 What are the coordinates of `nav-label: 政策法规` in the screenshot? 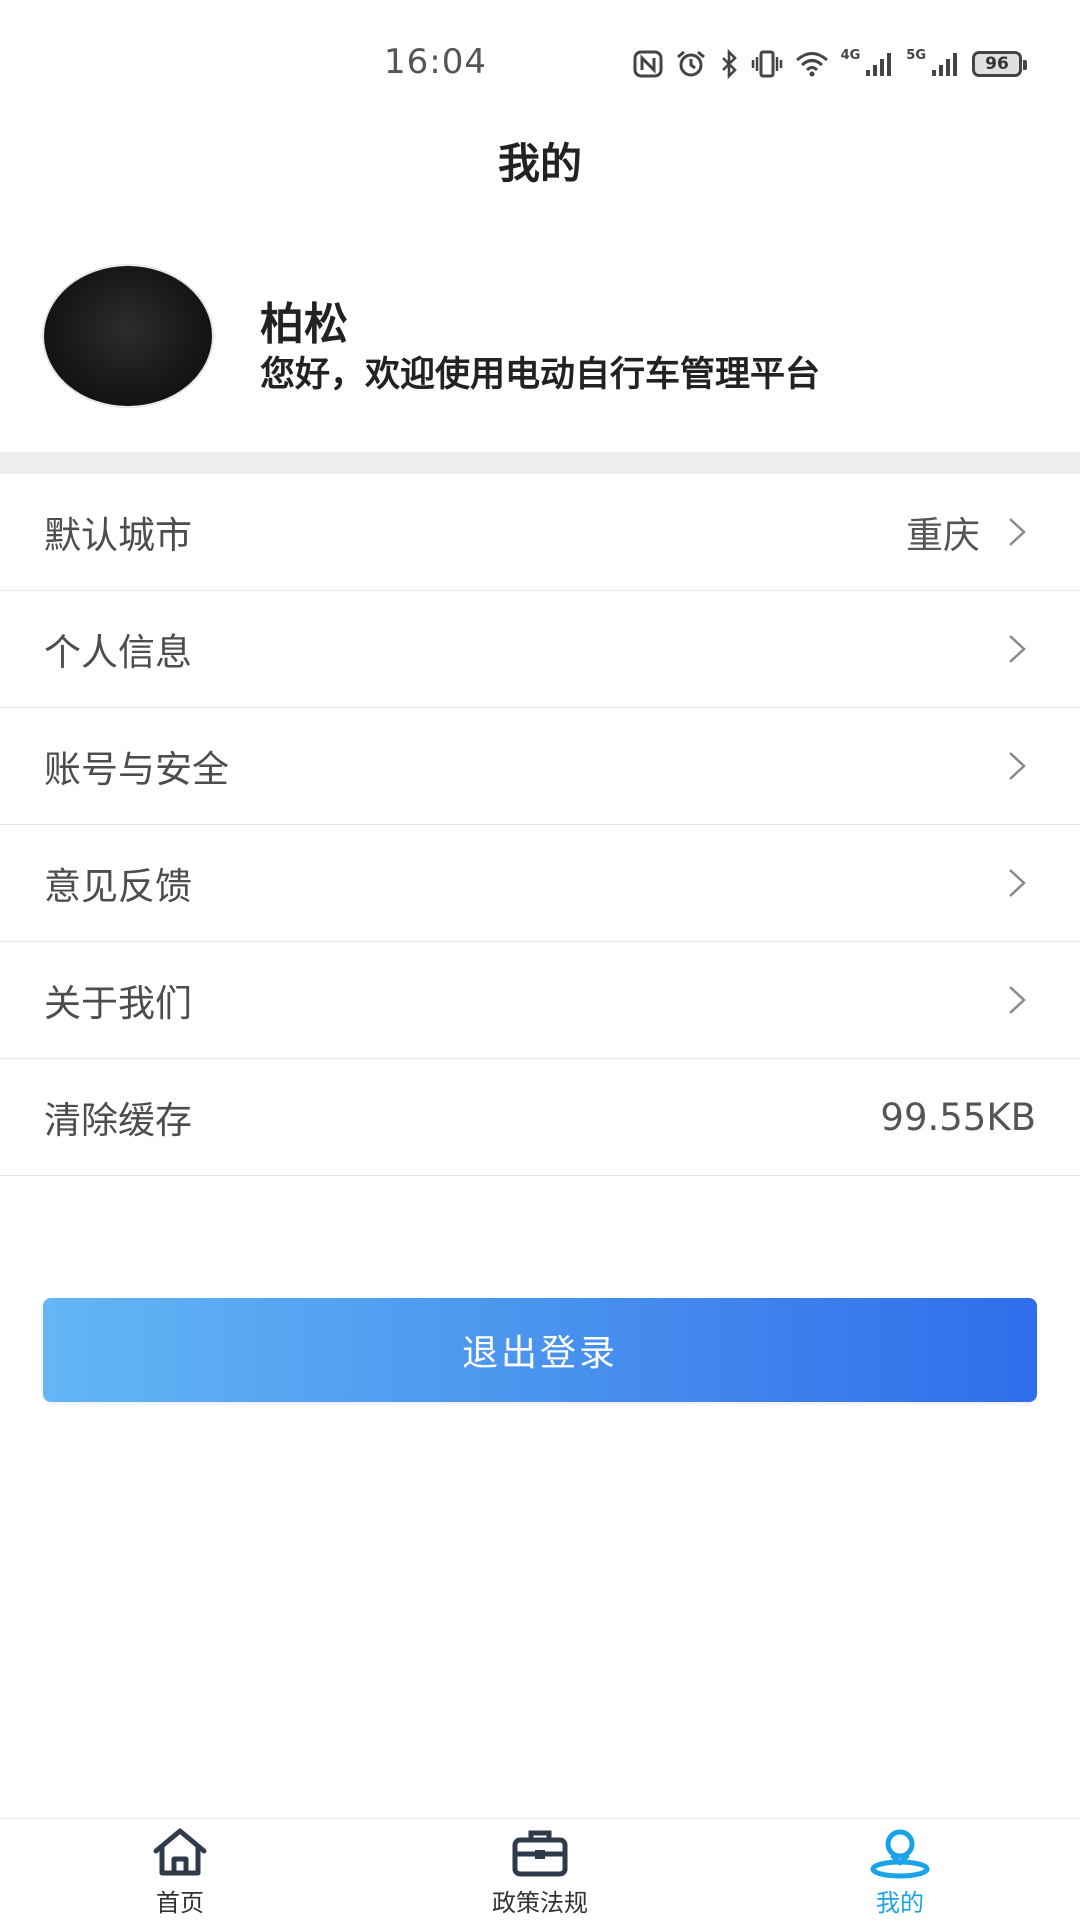 It's located at (540, 1903).